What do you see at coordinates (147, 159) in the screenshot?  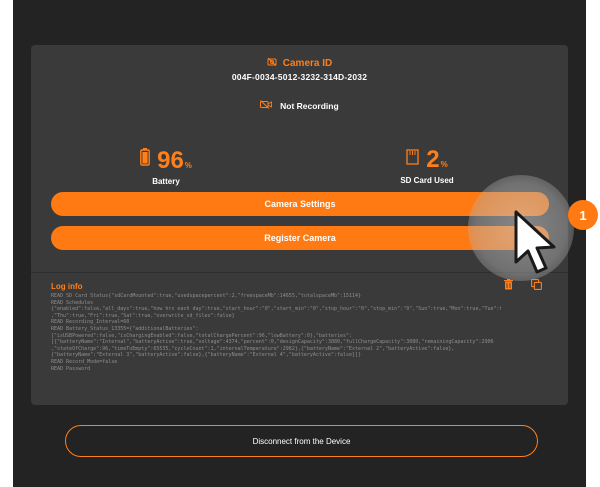 I see `battery-icon` at bounding box center [147, 159].